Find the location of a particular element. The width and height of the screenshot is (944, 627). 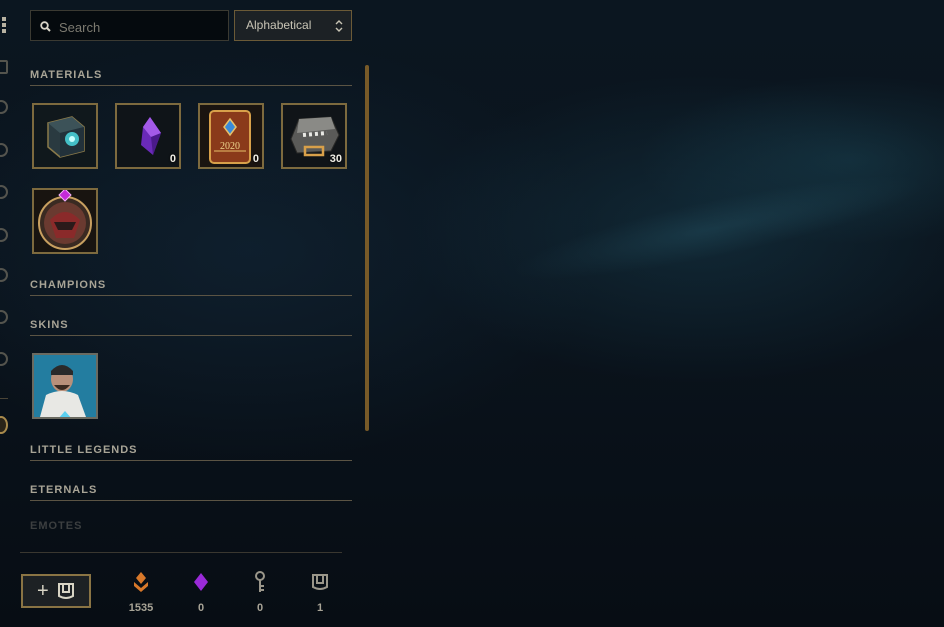

search-box is located at coordinates (129, 25).